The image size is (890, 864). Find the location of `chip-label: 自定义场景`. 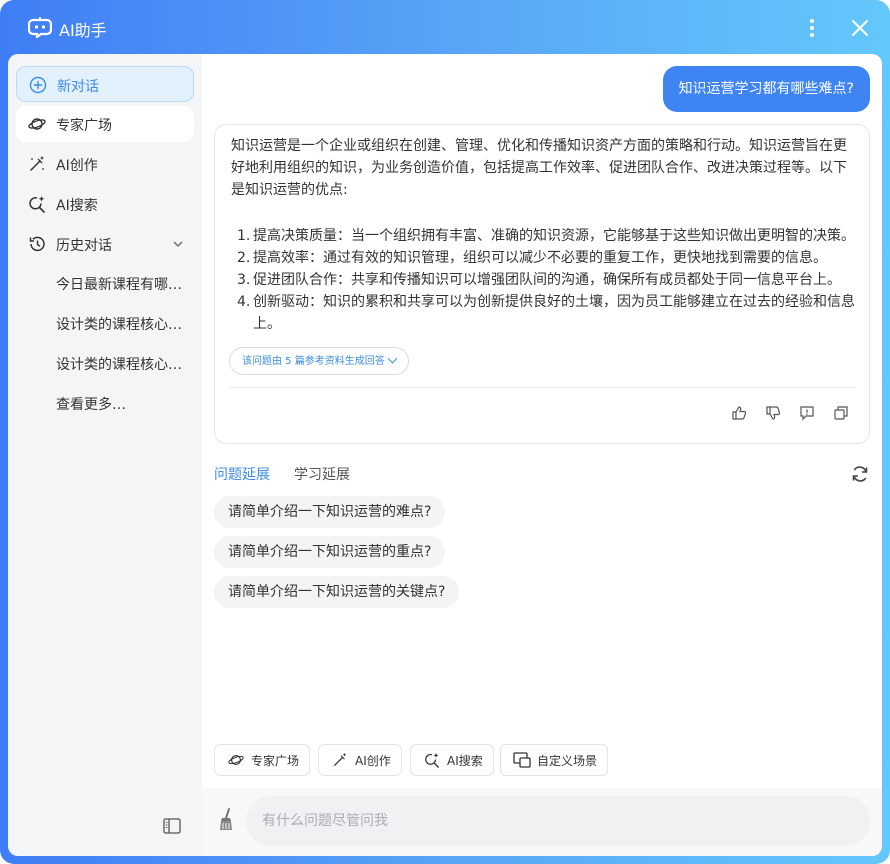

chip-label: 自定义场景 is located at coordinates (567, 761).